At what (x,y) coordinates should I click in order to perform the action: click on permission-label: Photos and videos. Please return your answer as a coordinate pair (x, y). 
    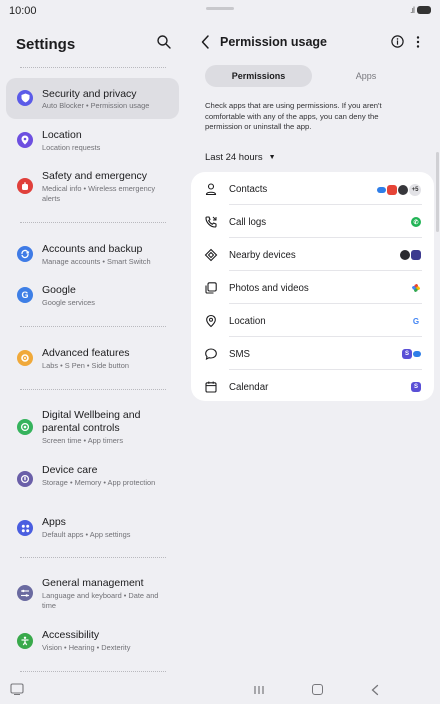
    Looking at the image, I should click on (269, 288).